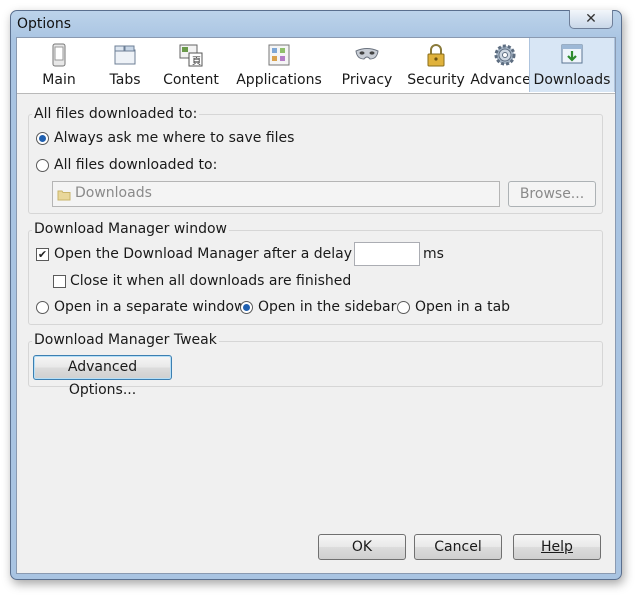 This screenshot has height=597, width=640. What do you see at coordinates (42, 138) in the screenshot?
I see `always-ask-radio` at bounding box center [42, 138].